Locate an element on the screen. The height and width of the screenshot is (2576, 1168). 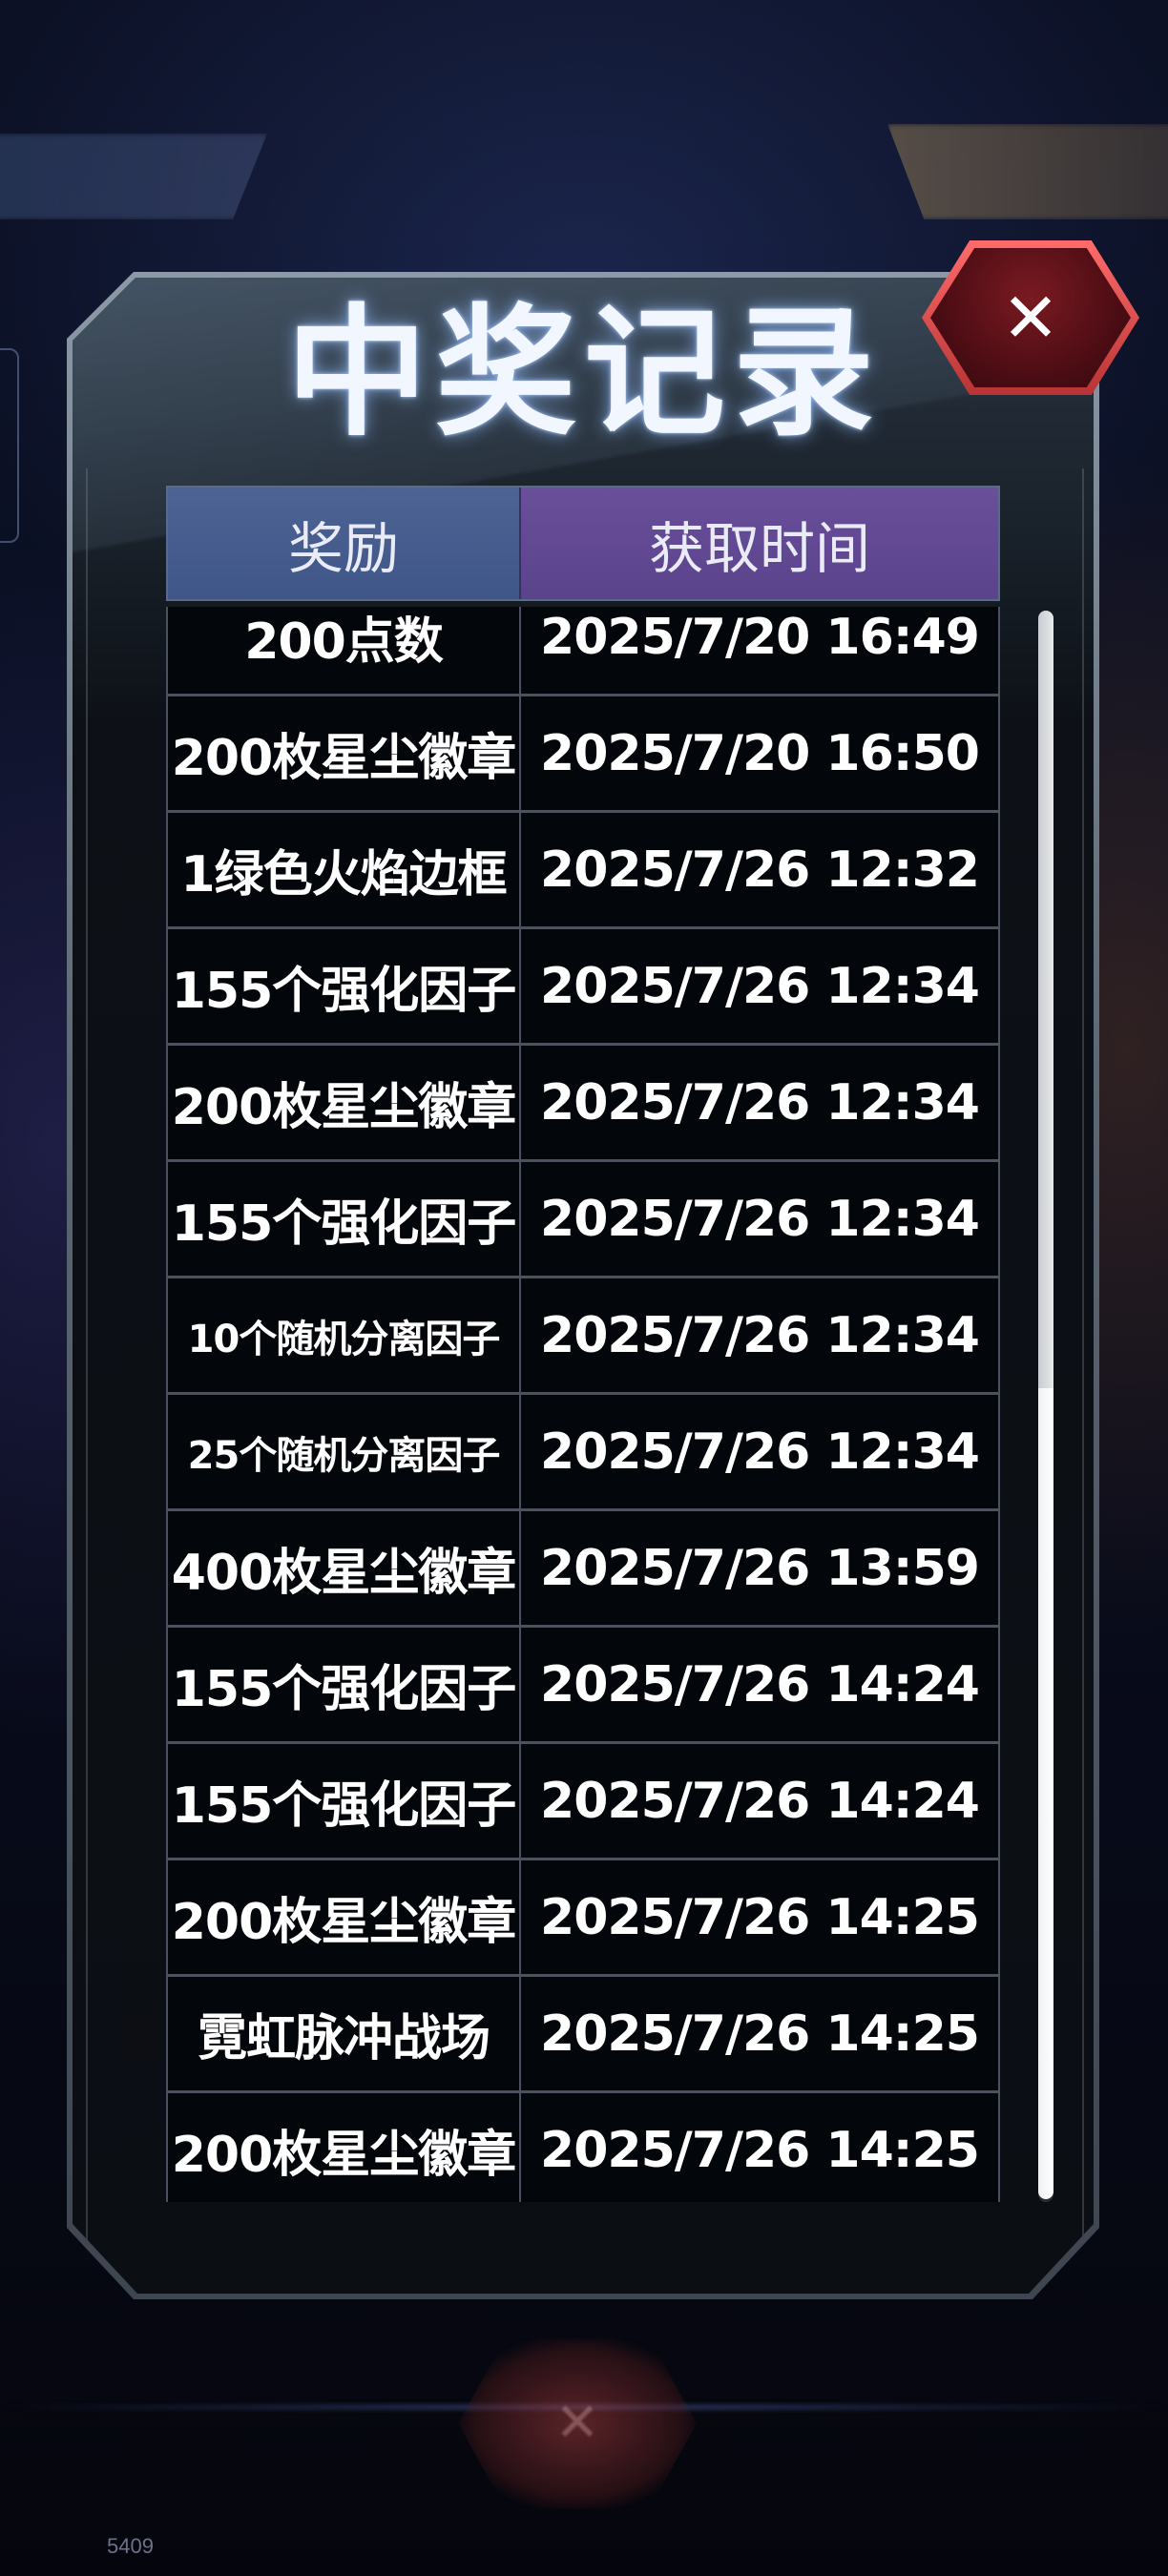
table-row: 200枚星尘徽章 2025/7/26 12:34 is located at coordinates (583, 1104).